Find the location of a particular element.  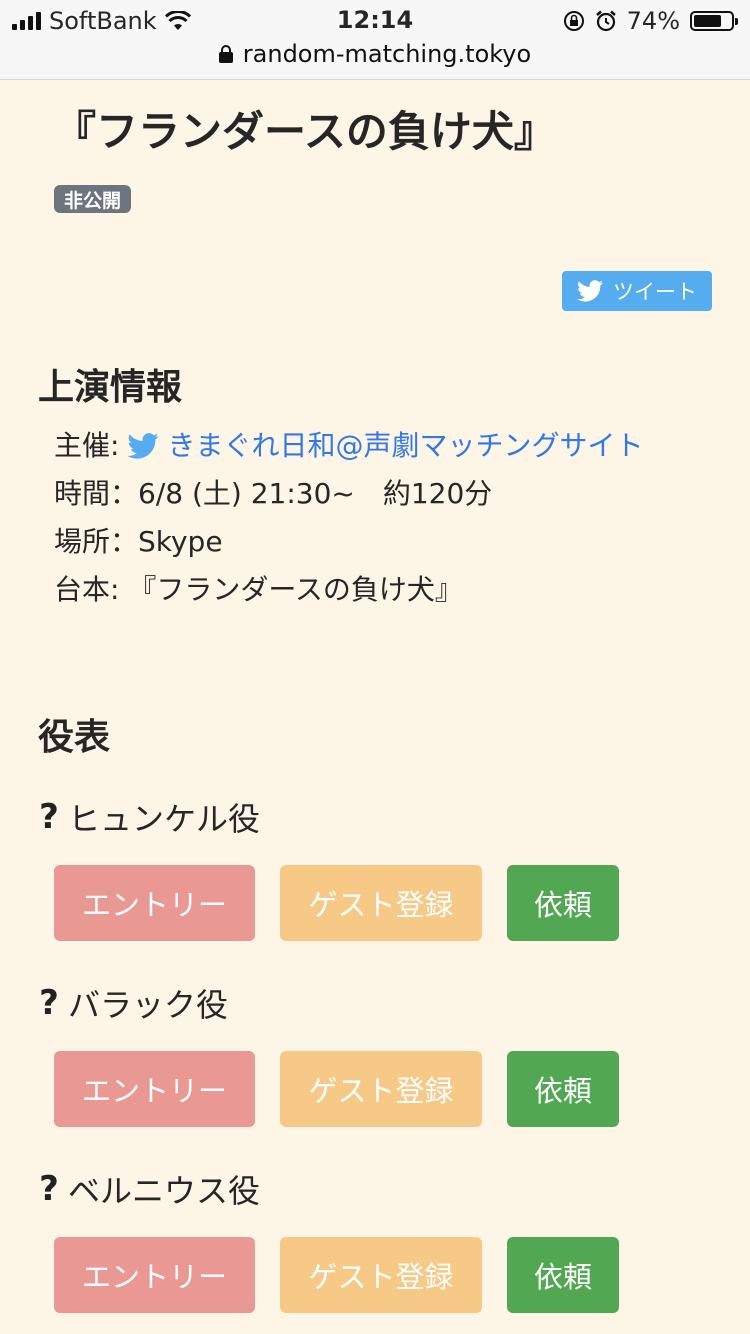

role-label: ? バラック役 is located at coordinates (132, 1003).